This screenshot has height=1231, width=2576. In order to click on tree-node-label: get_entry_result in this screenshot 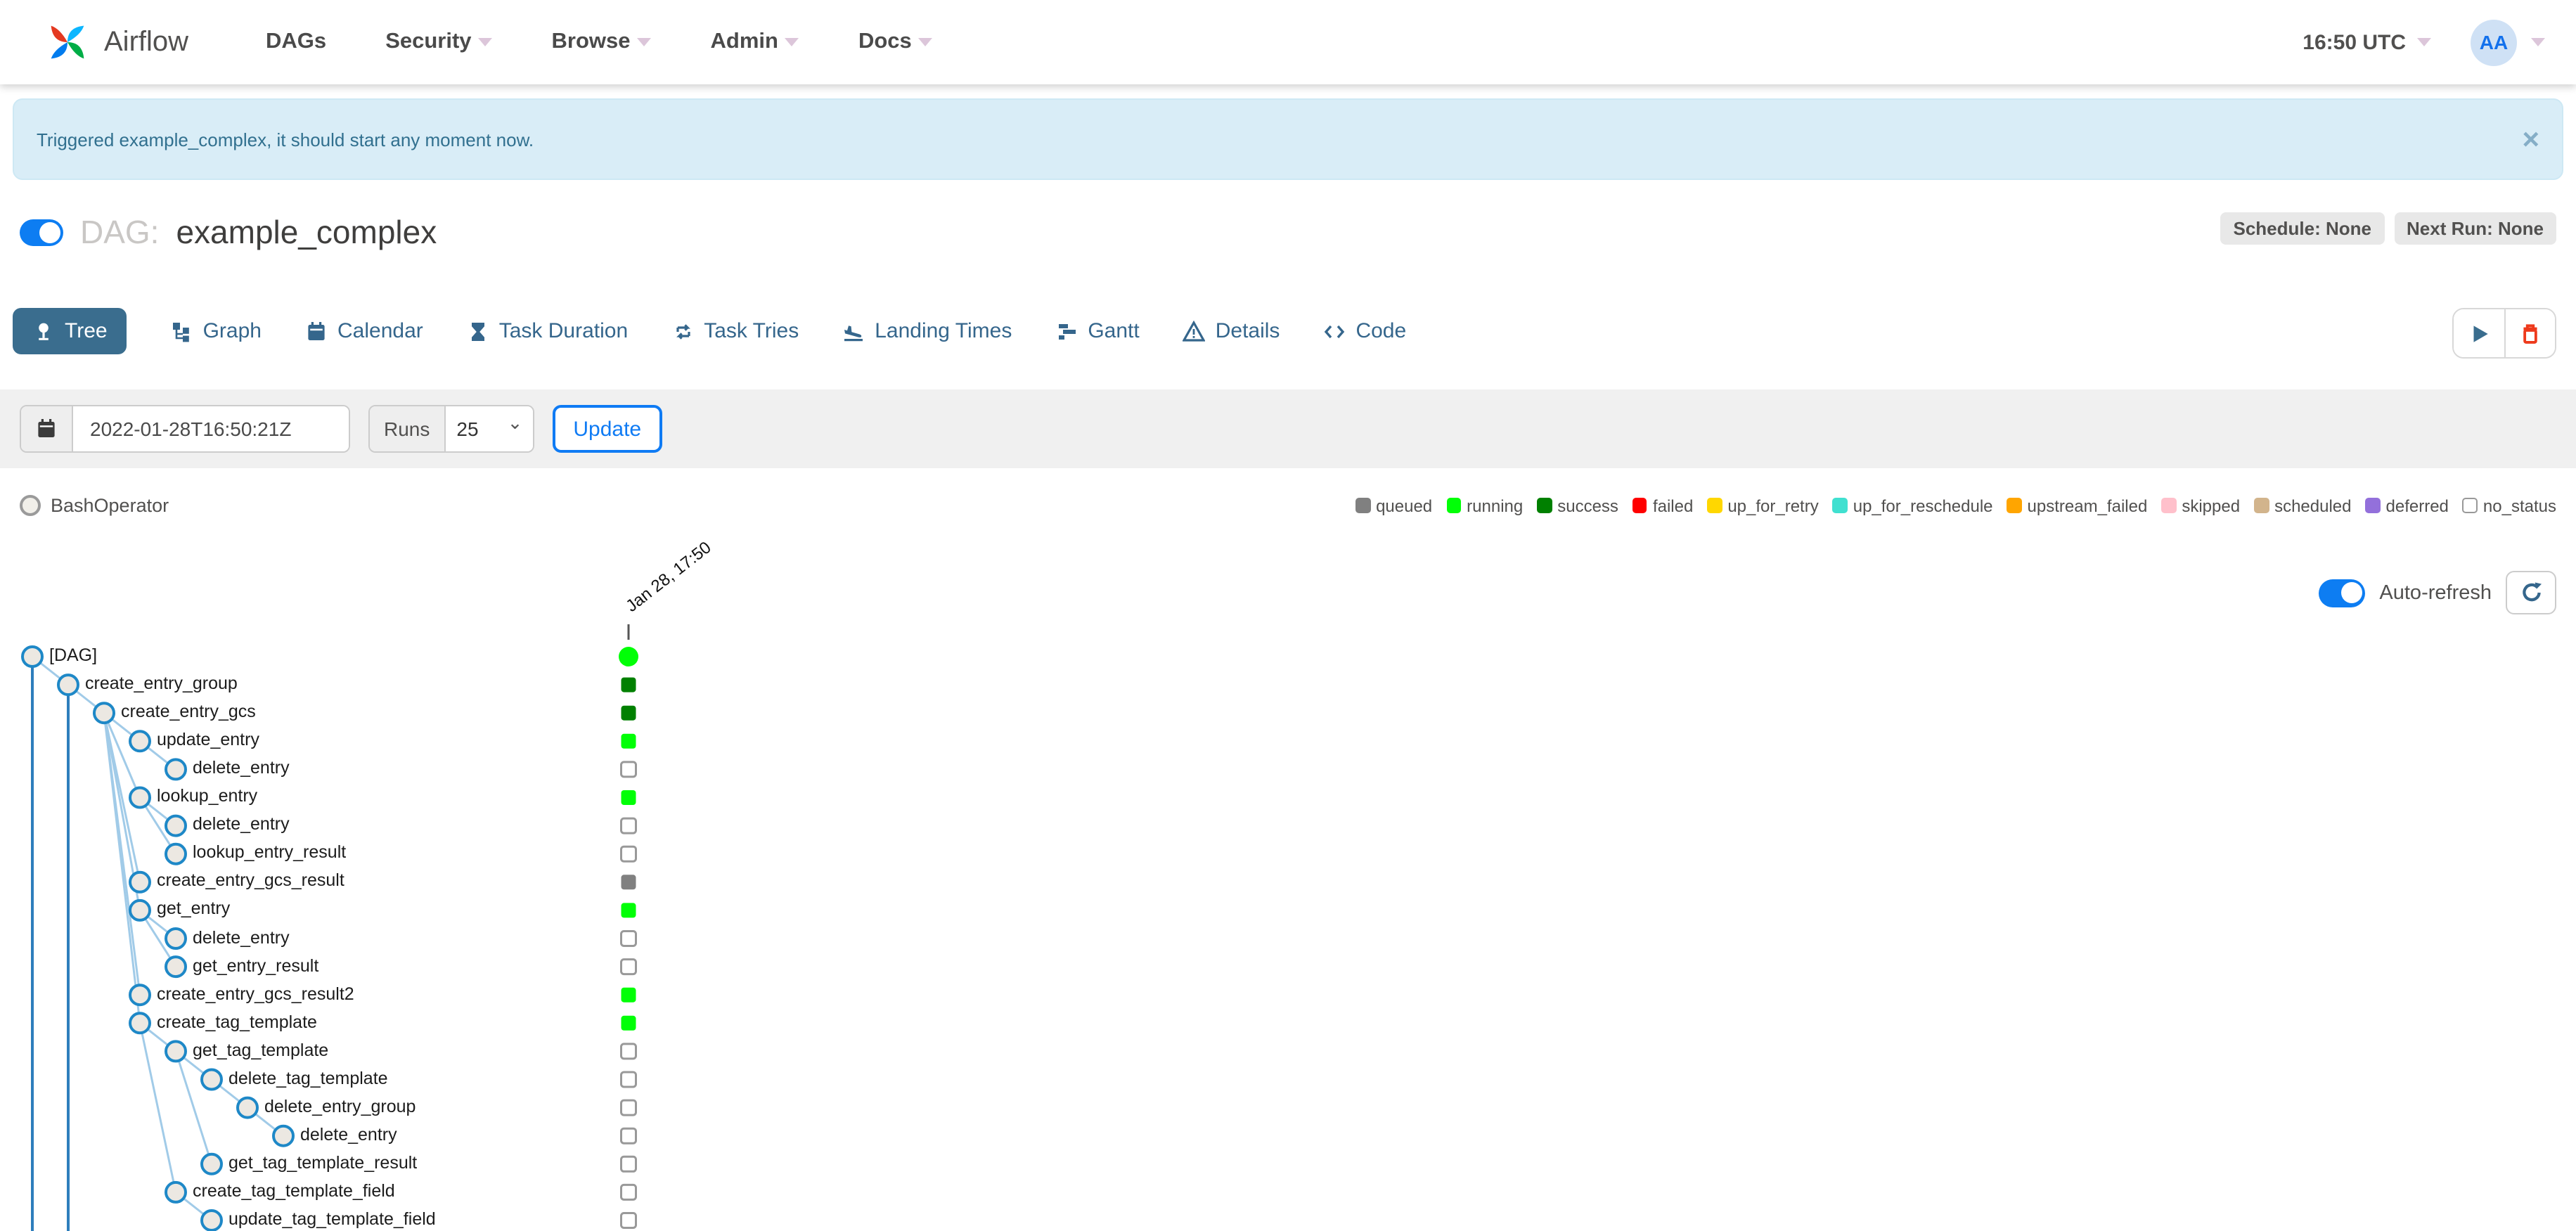, I will do `click(256, 965)`.